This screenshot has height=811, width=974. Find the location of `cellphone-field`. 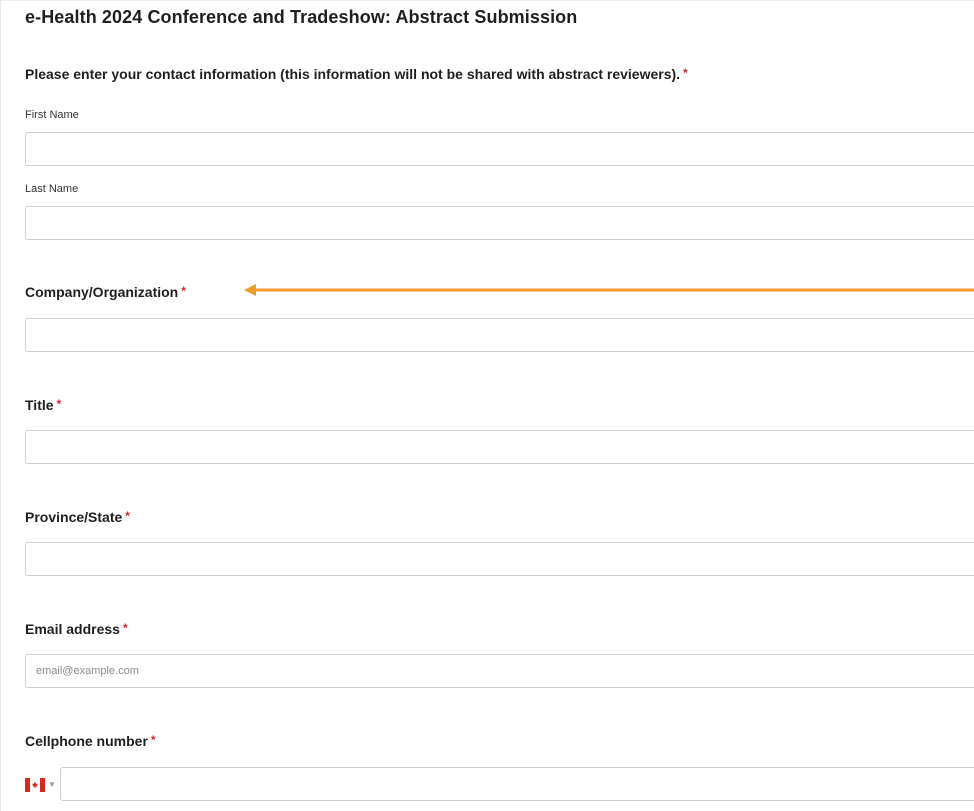

cellphone-field is located at coordinates (517, 784).